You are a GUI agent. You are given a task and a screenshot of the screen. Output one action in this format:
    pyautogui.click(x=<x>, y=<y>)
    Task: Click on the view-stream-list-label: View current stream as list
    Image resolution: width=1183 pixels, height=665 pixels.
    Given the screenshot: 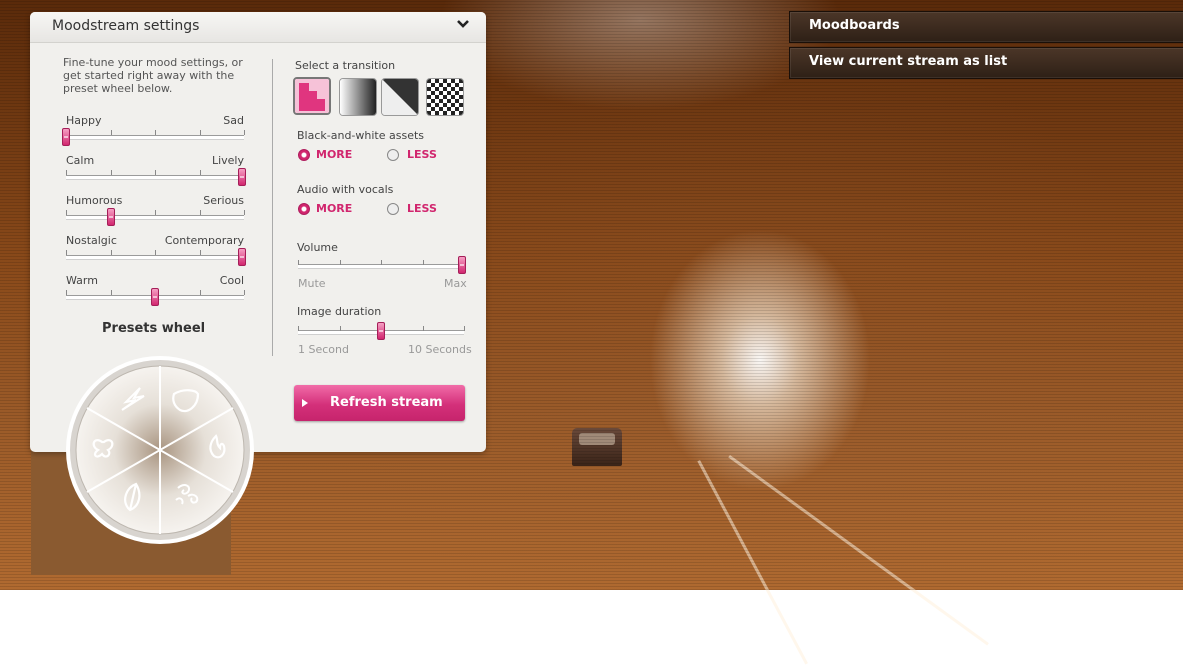 What is the action you would take?
    pyautogui.click(x=908, y=61)
    